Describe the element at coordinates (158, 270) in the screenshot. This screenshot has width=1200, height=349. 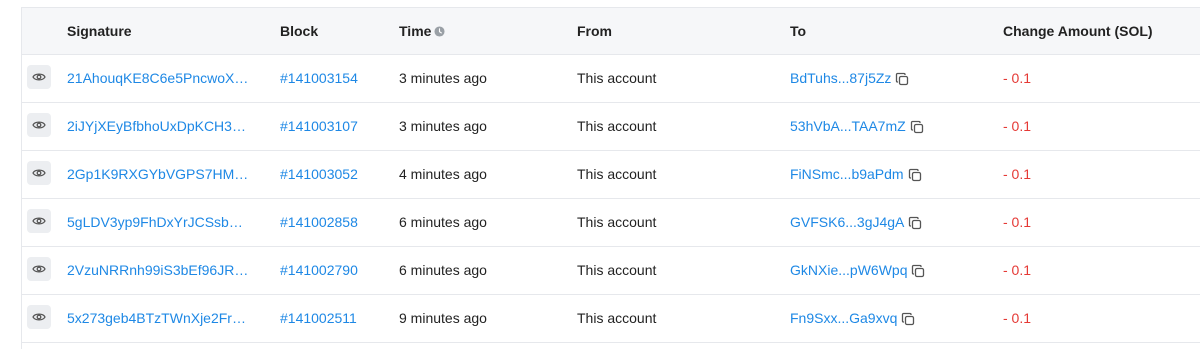
I see `signature-link: 2VzuNRRnh99iS3bEf96JRaxxxx` at that location.